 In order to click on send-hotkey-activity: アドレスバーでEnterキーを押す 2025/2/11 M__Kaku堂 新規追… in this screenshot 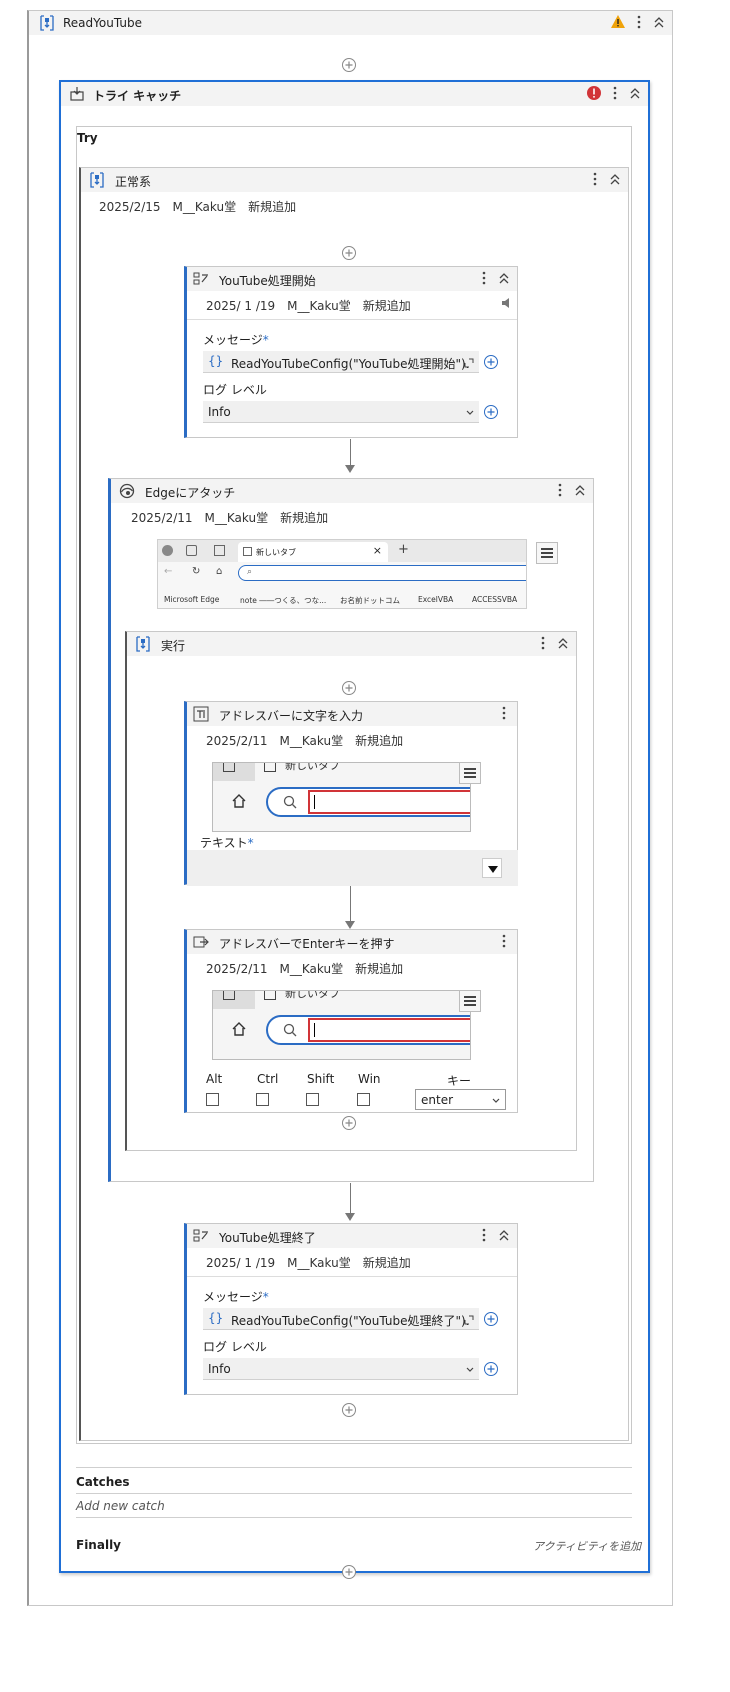, I will do `click(351, 1021)`.